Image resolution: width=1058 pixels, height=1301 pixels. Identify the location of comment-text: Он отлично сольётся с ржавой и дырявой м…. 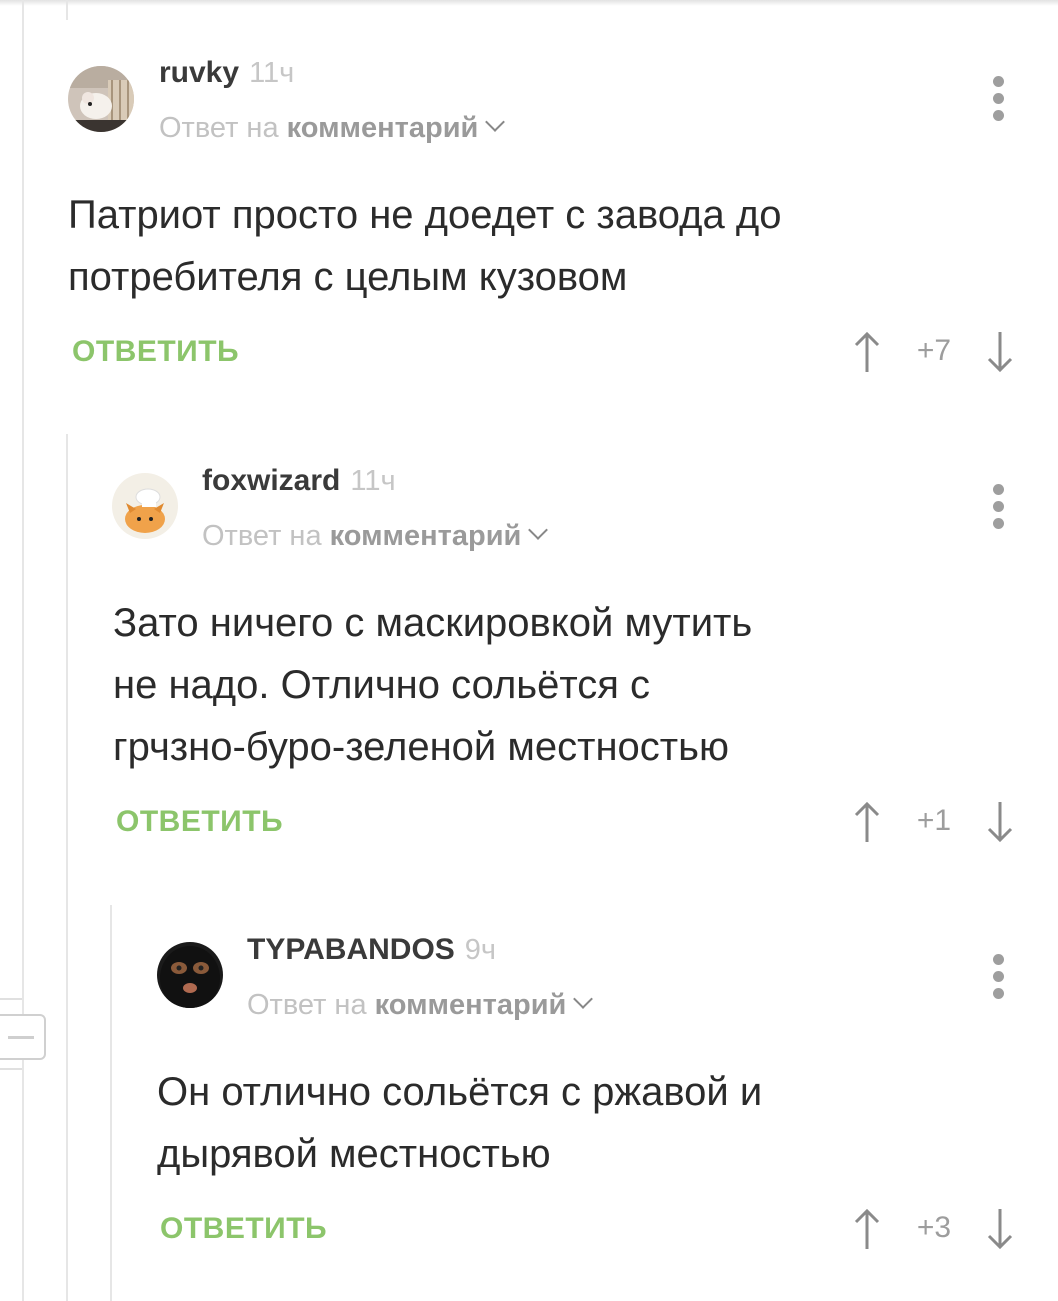
(459, 1123).